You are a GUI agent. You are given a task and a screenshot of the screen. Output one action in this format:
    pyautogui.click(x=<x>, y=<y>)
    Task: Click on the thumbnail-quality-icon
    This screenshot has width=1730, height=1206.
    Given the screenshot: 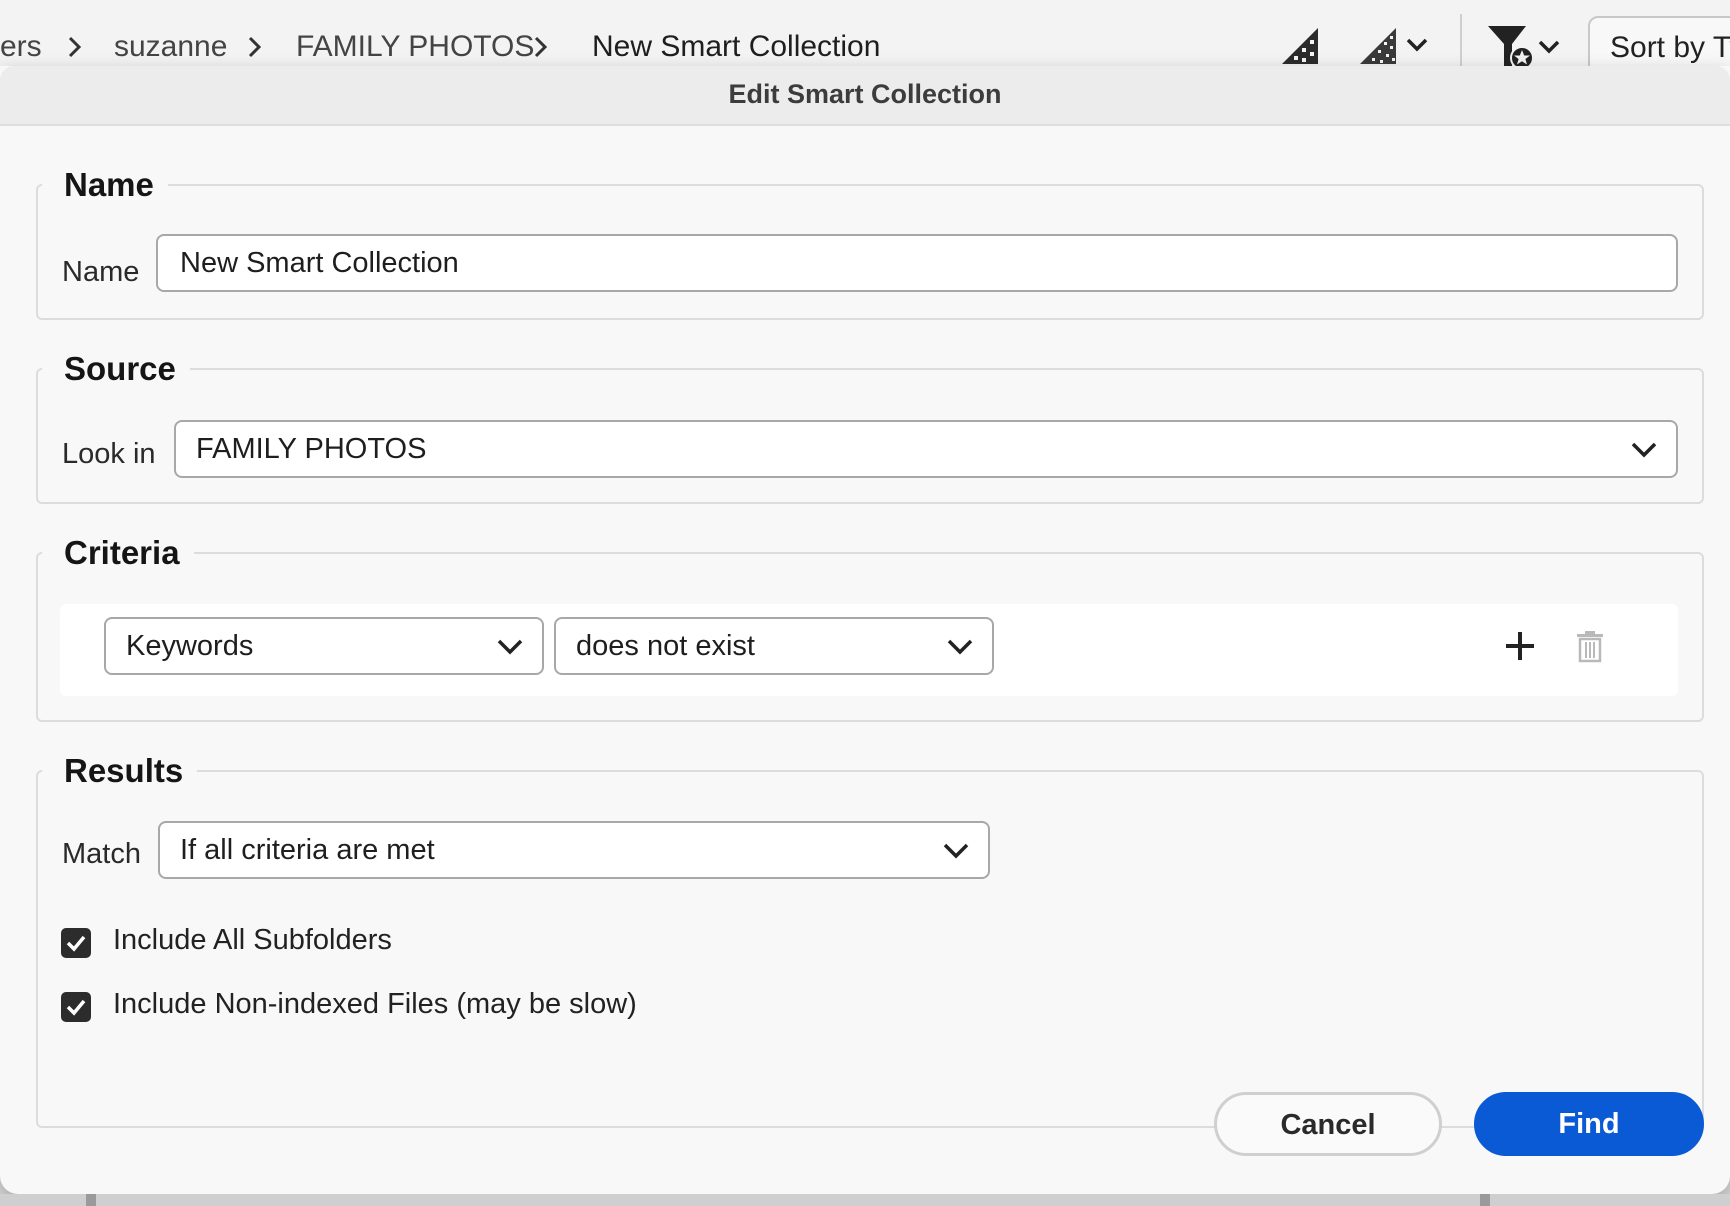 What is the action you would take?
    pyautogui.click(x=1301, y=45)
    